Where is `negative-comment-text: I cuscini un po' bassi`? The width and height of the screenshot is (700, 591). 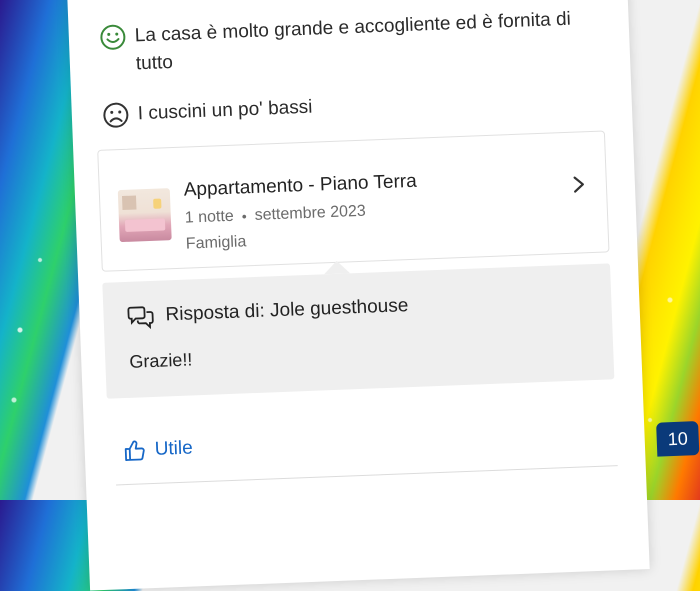 negative-comment-text: I cuscini un po' bassi is located at coordinates (225, 110).